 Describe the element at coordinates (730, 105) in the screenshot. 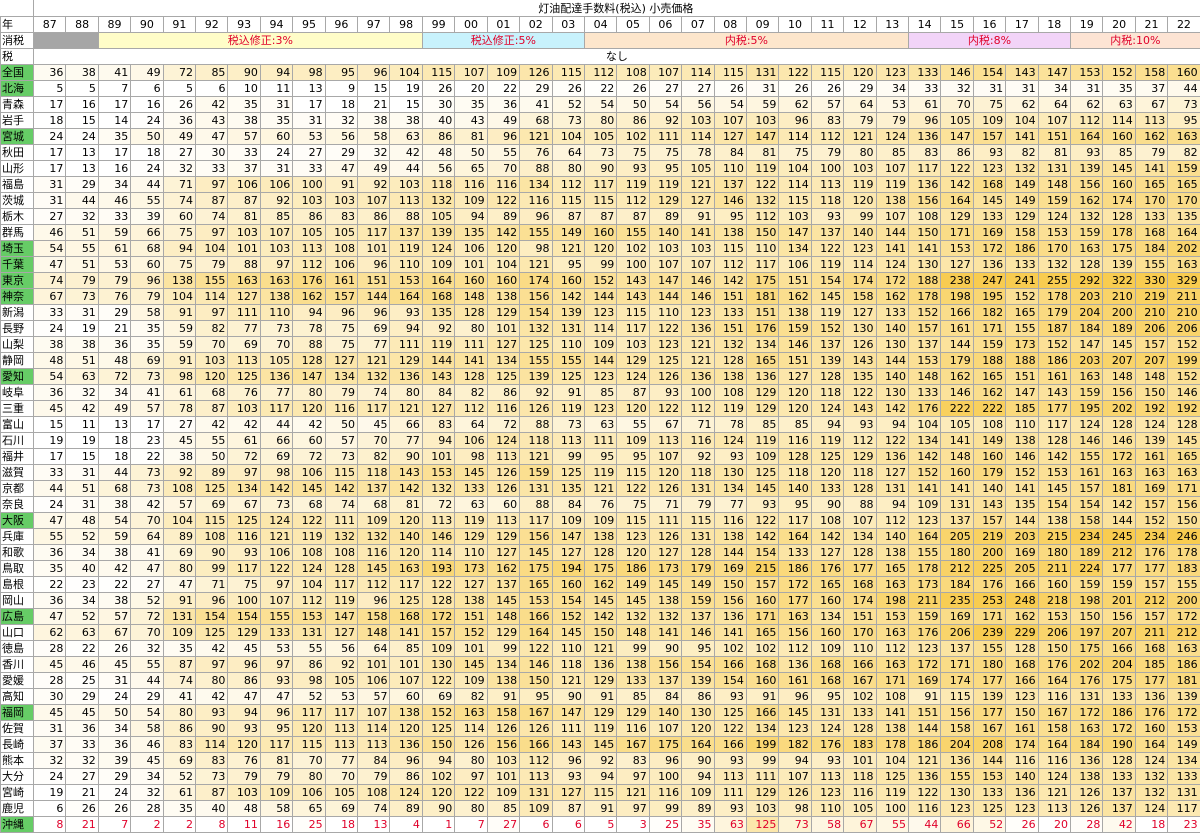

I see `value-cell: 54` at that location.